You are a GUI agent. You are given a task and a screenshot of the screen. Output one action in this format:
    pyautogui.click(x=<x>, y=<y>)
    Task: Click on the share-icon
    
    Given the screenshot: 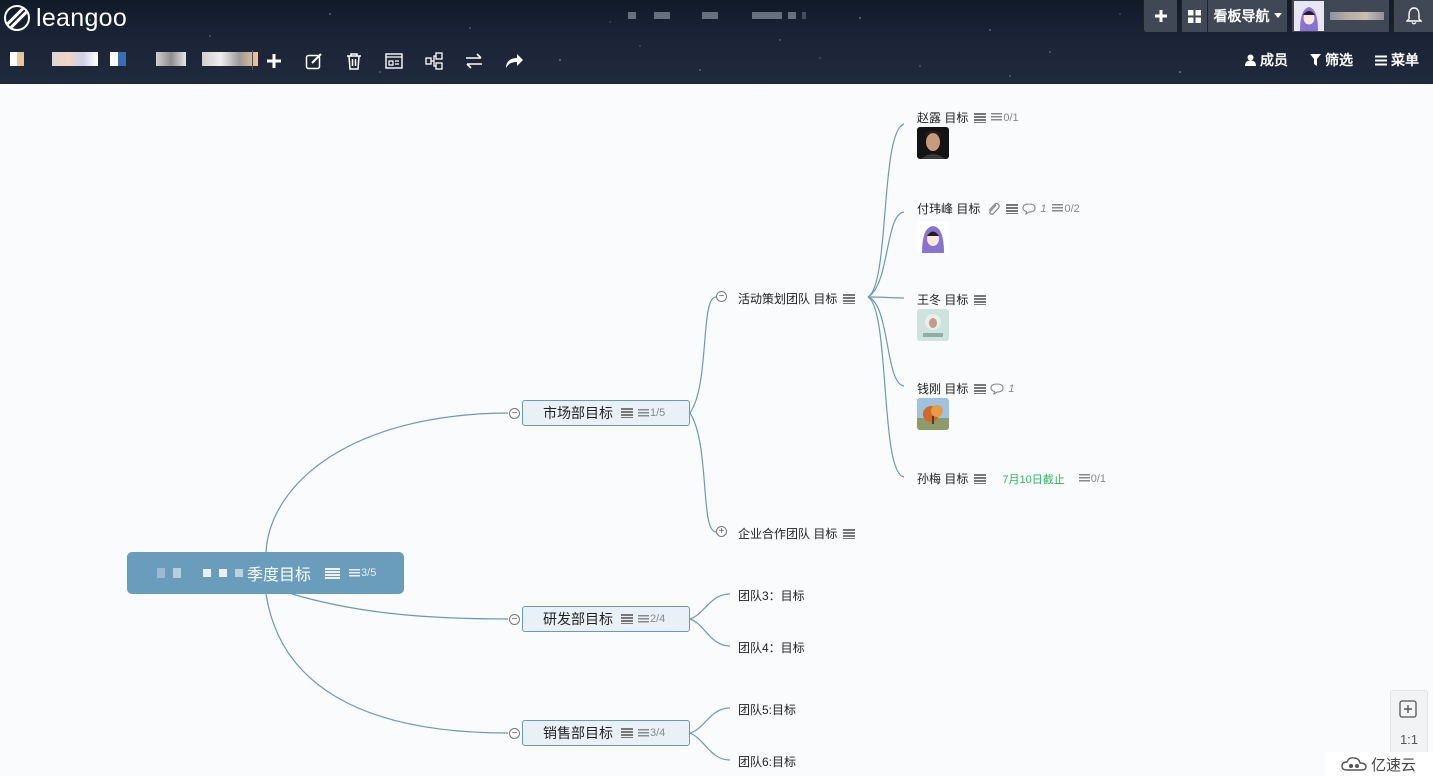 What is the action you would take?
    pyautogui.click(x=514, y=60)
    